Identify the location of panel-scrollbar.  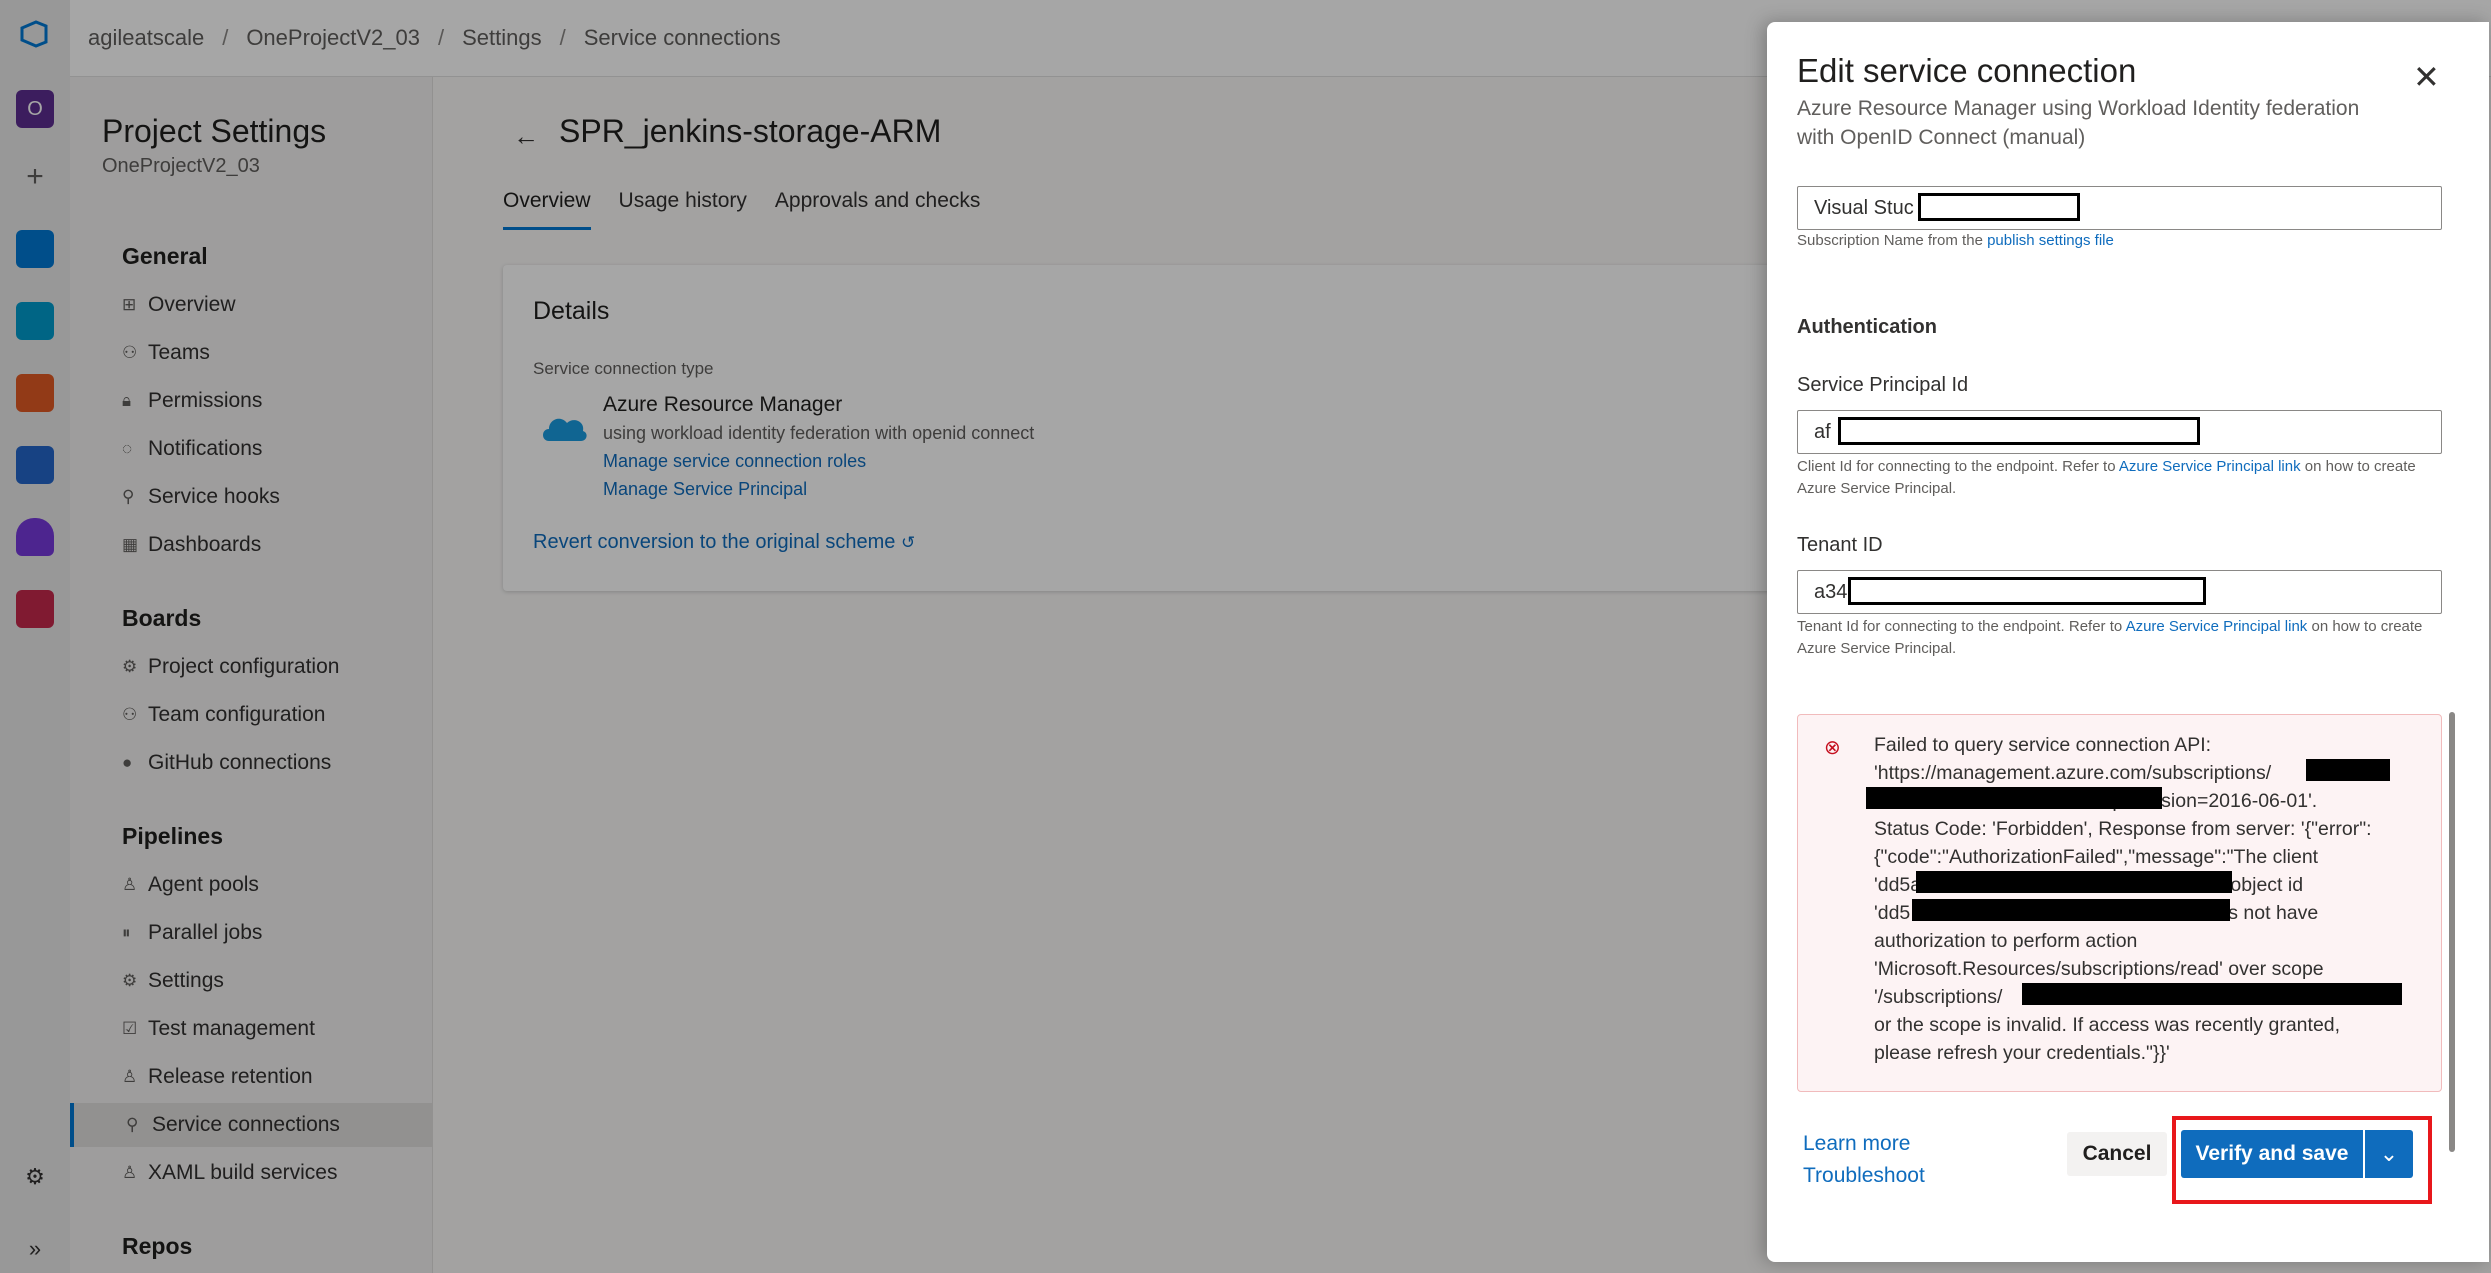
(2452, 662).